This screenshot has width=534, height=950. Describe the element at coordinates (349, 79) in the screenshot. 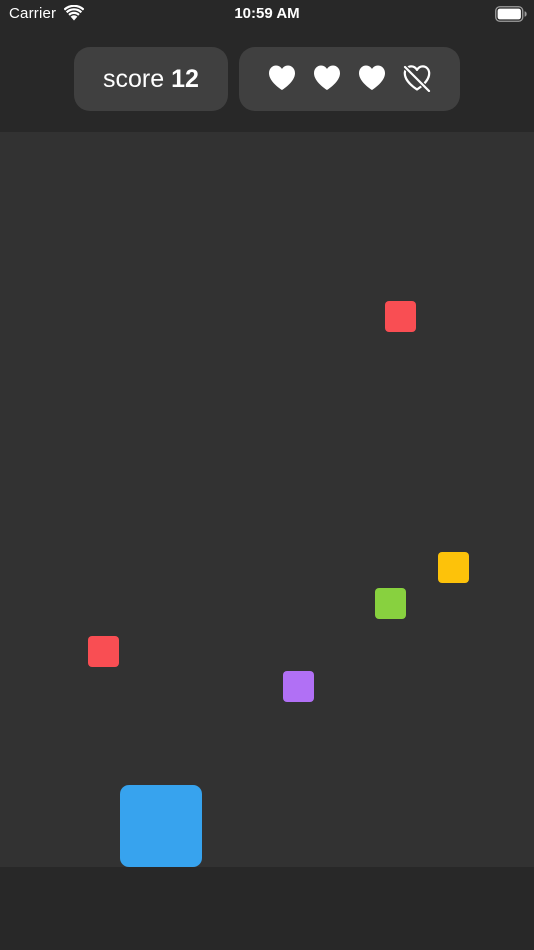

I see `lives-panel` at that location.